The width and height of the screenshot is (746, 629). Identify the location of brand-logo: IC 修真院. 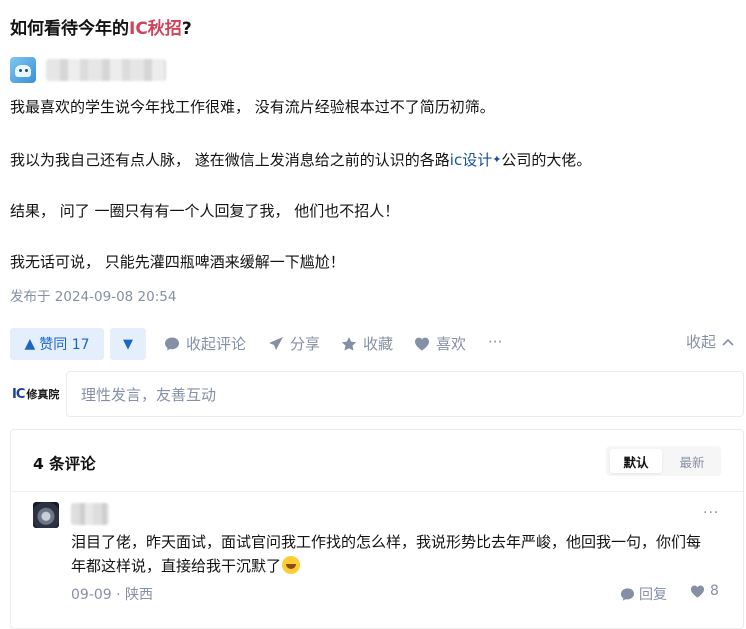
(35, 394).